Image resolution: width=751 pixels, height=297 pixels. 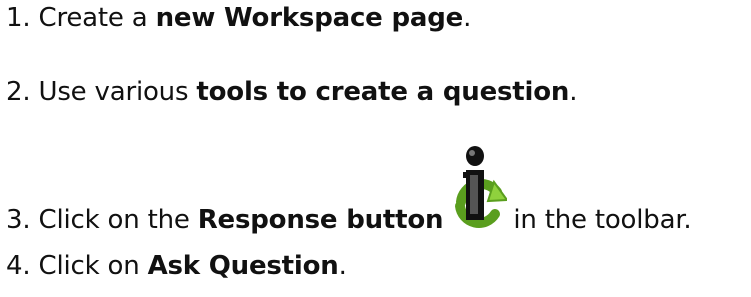 I want to click on step-text: Create a, so click(x=93, y=18).